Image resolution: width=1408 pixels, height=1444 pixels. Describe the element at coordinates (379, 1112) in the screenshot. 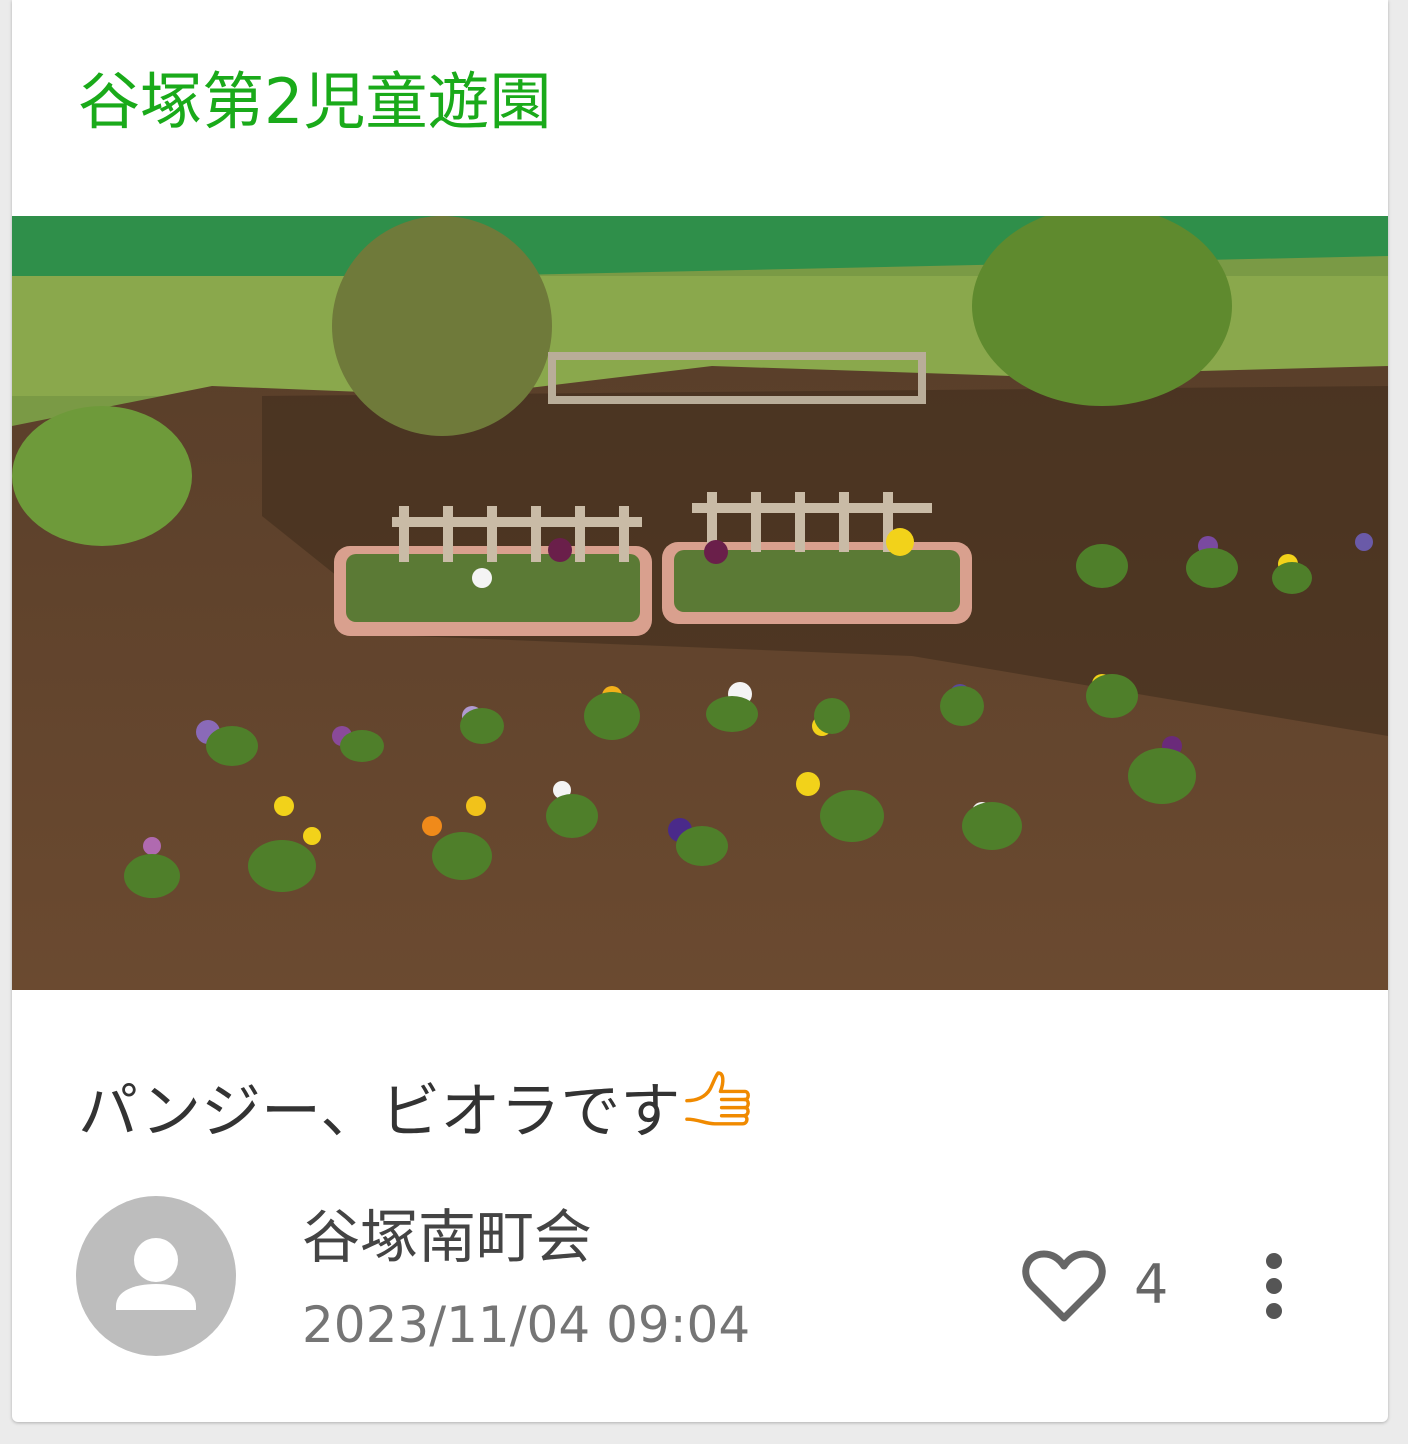

I see `post-text-content: パンジー、ビオラです` at that location.